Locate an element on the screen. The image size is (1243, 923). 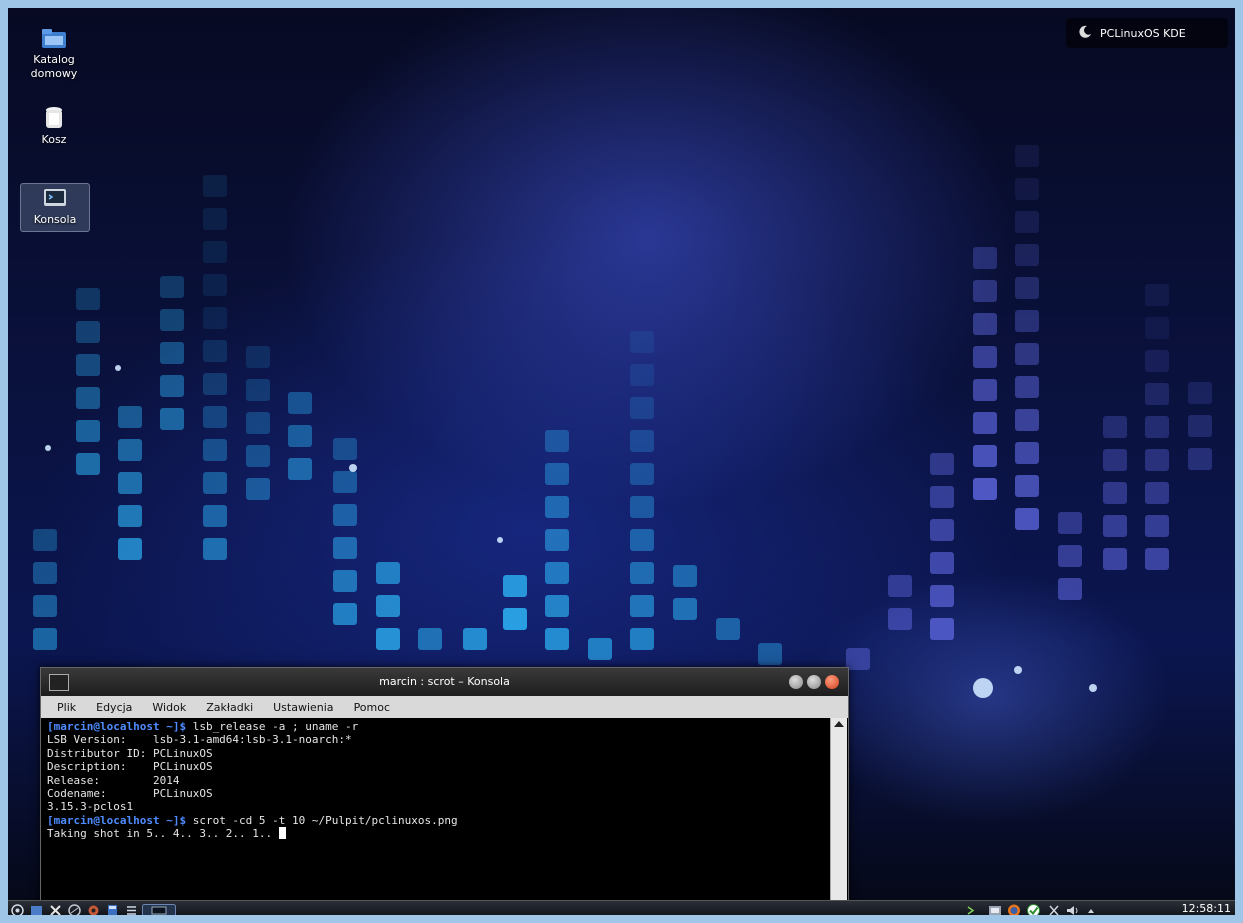
clipboard-icon is located at coordinates (995, 908).